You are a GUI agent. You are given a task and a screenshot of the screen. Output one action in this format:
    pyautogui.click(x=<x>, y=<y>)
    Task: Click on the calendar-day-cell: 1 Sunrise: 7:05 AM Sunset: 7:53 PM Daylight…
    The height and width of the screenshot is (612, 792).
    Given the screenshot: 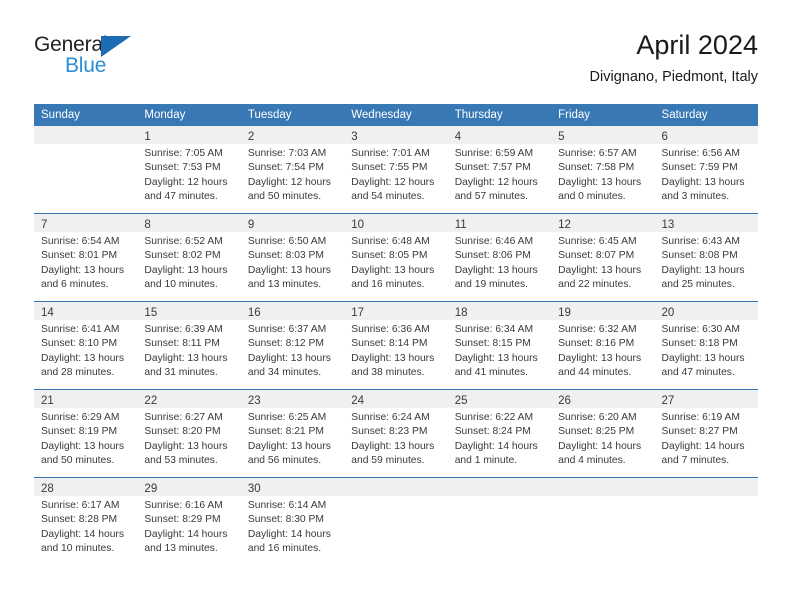 What is the action you would take?
    pyautogui.click(x=189, y=169)
    